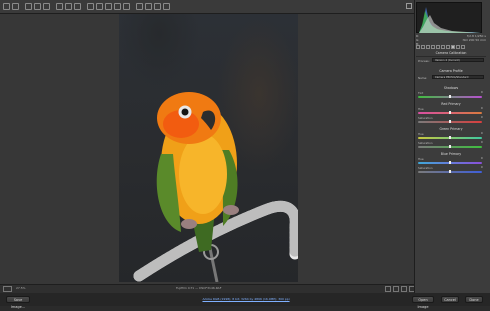 Image resolution: width=490 pixels, height=311 pixels. I want to click on blue-hue-value: 0, so click(482, 158).